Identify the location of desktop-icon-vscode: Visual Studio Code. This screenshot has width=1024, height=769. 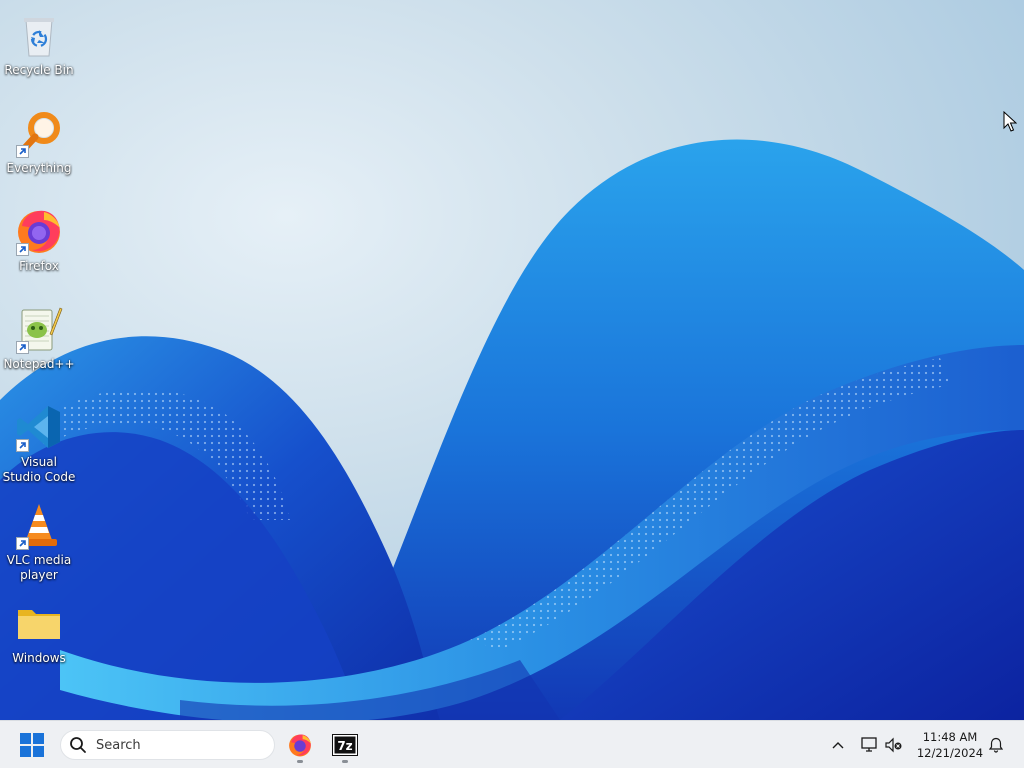
(39, 441).